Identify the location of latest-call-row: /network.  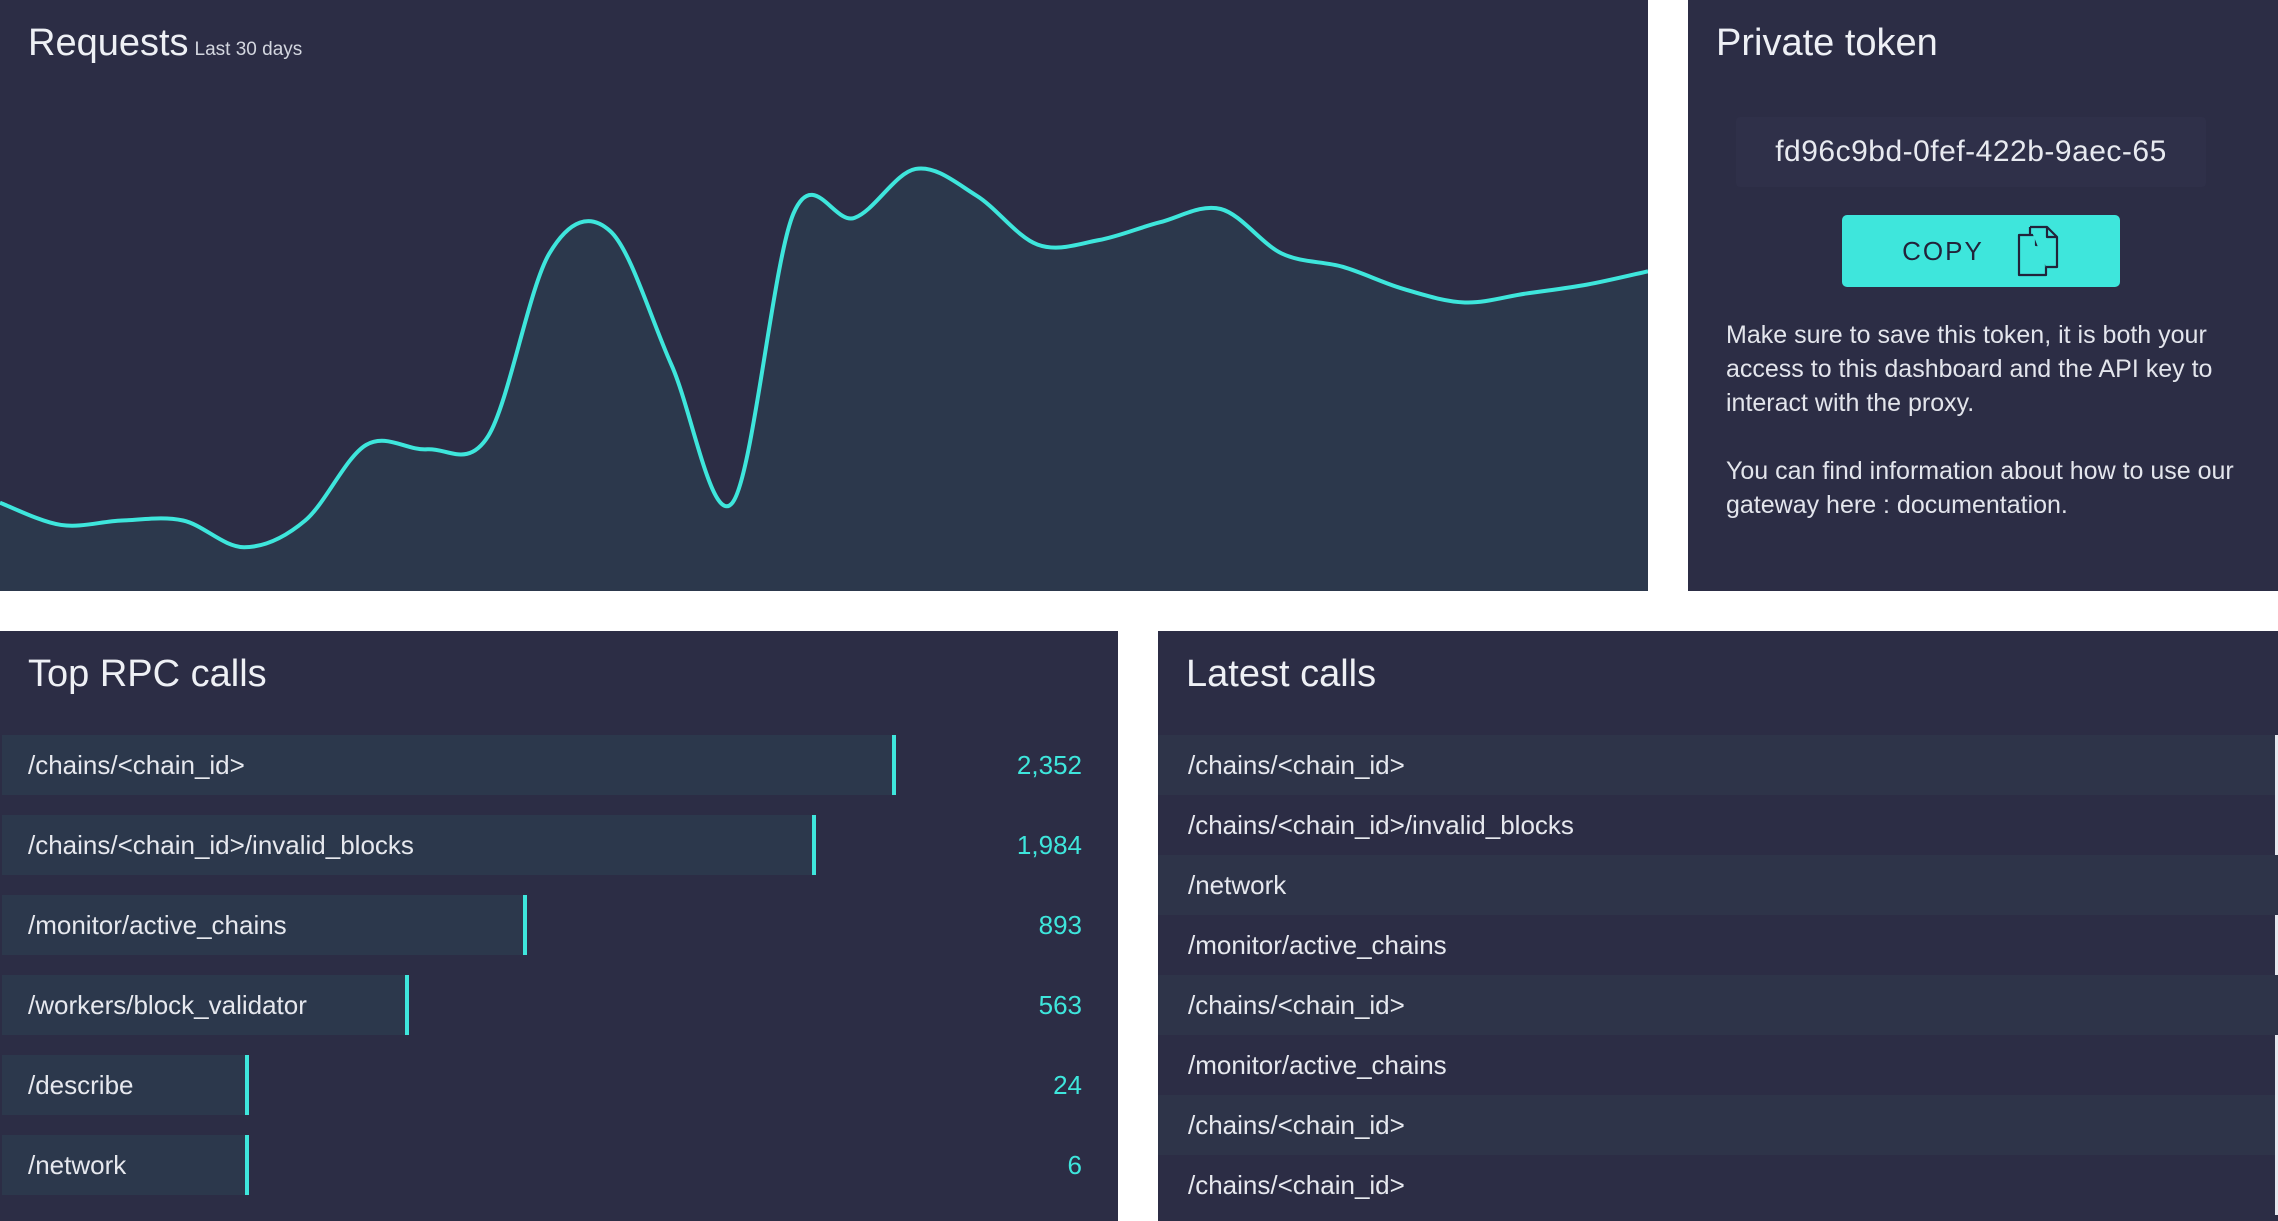
(1718, 885).